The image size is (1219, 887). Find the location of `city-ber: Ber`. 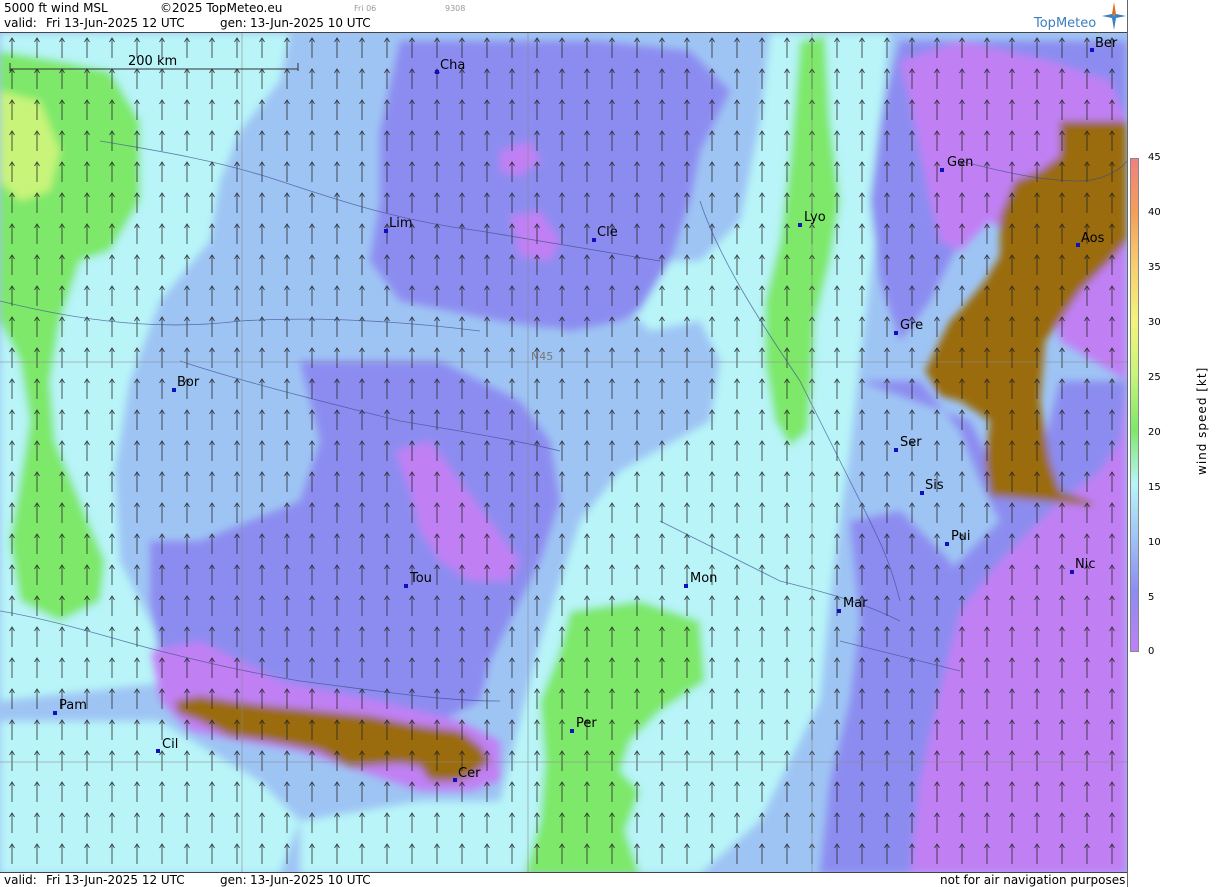

city-ber: Ber is located at coordinates (1106, 43).